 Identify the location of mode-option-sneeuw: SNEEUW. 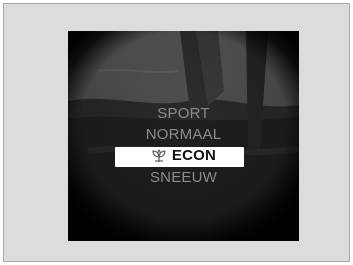
(183, 178).